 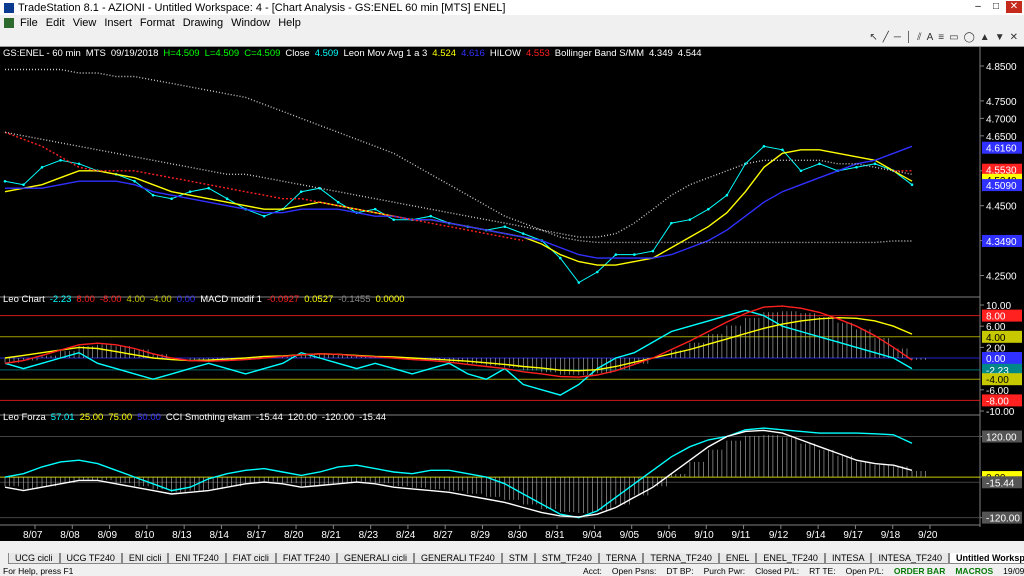 I want to click on status-field: Acct:, so click(x=592, y=571).